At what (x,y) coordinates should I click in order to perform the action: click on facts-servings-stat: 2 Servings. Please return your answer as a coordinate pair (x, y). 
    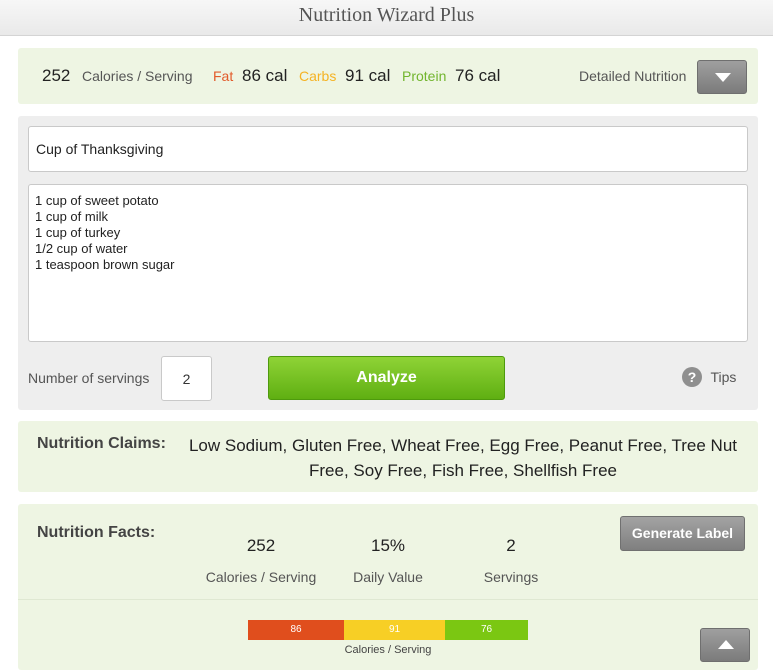
    Looking at the image, I should click on (511, 544).